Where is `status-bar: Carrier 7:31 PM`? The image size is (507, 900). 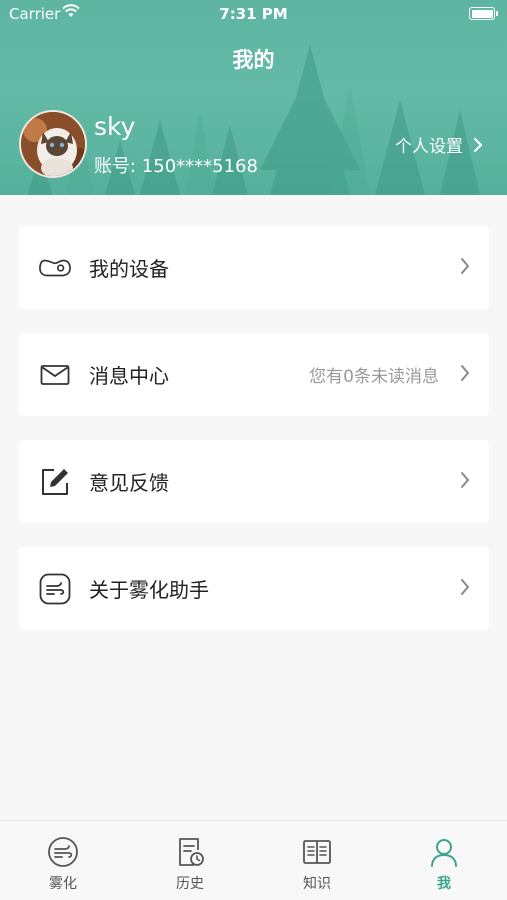 status-bar: Carrier 7:31 PM is located at coordinates (253, 14).